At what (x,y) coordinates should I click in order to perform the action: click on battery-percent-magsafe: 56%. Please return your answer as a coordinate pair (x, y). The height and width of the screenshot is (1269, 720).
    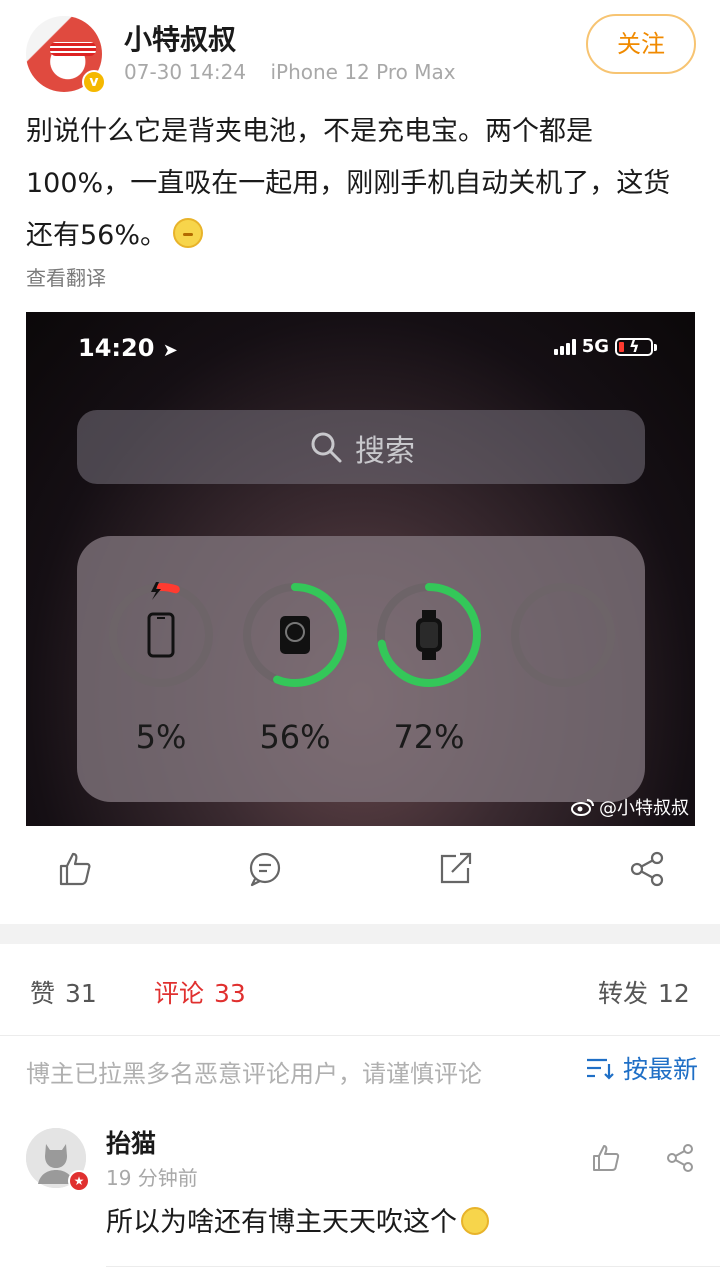
    Looking at the image, I should click on (295, 737).